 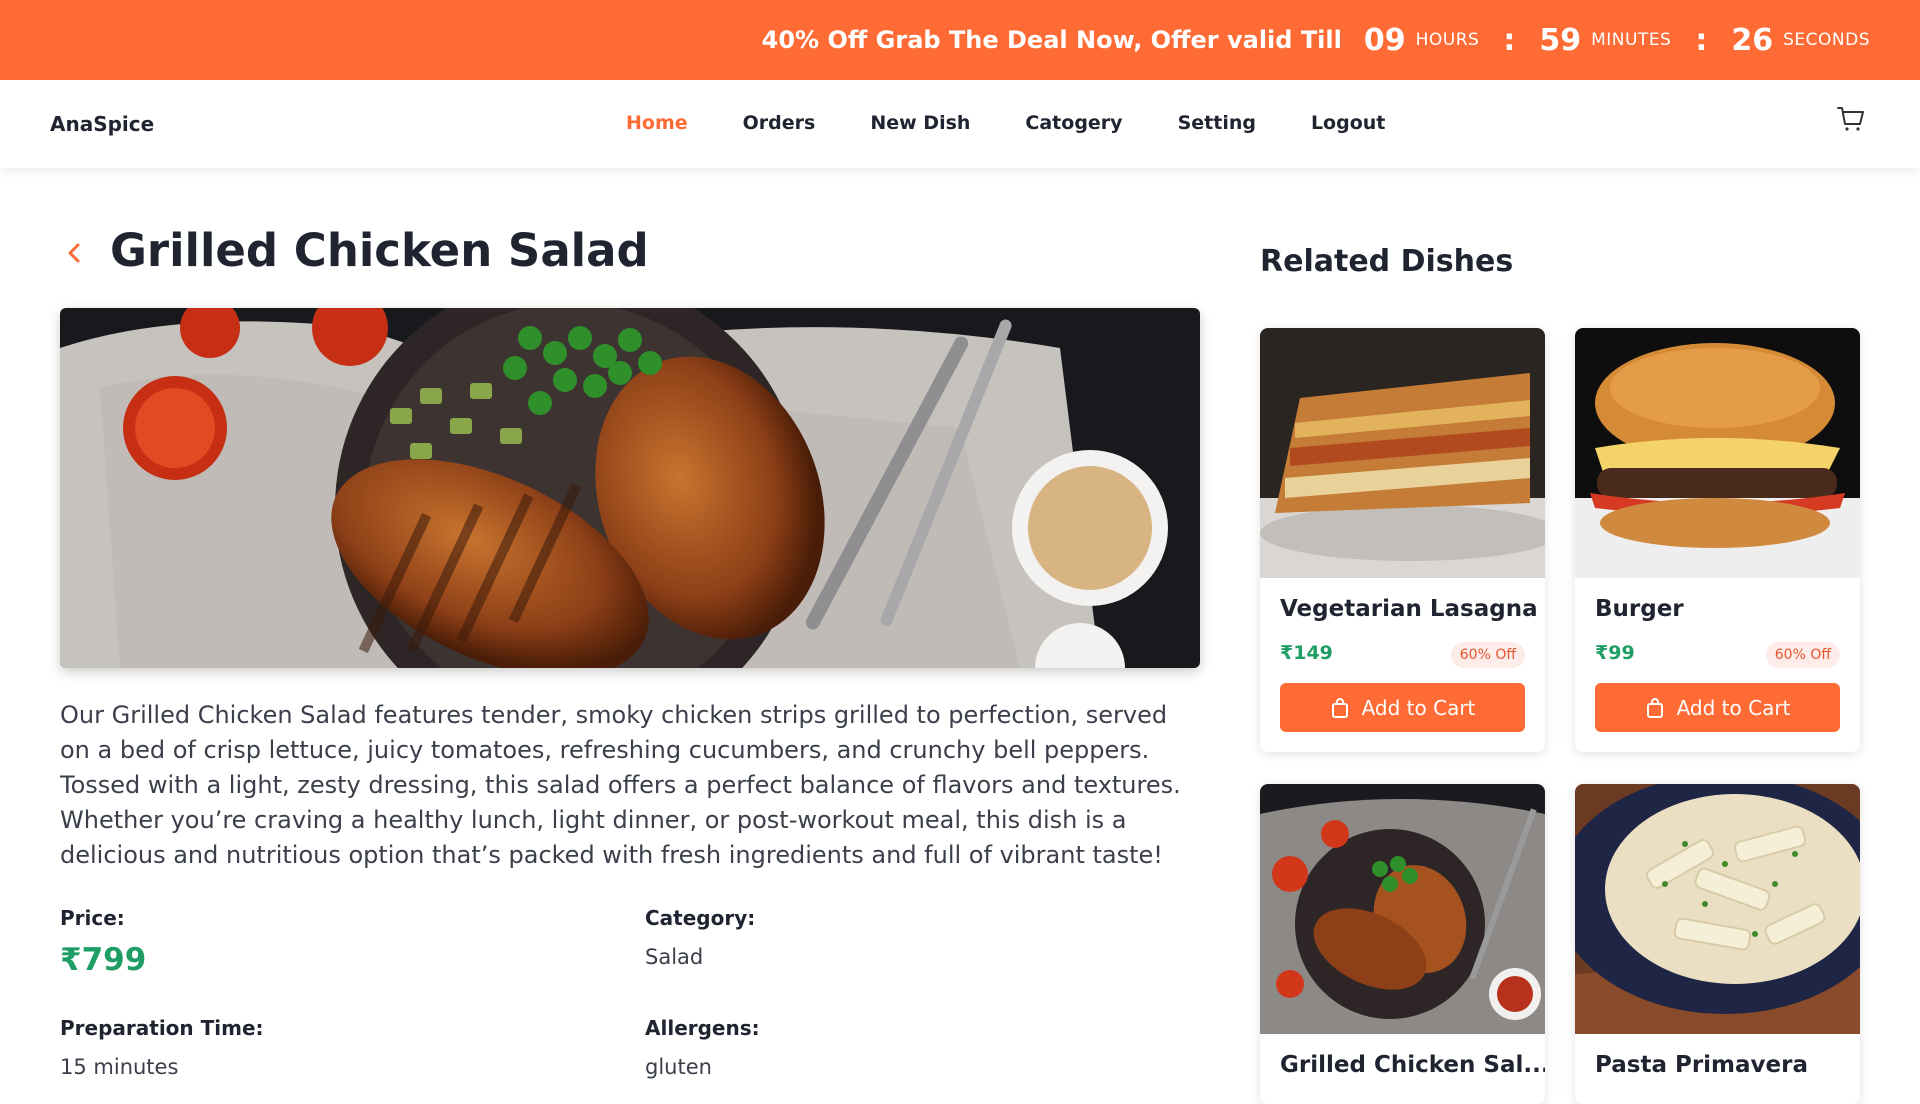 I want to click on prep-time-value: 15 minutes, so click(x=119, y=1067).